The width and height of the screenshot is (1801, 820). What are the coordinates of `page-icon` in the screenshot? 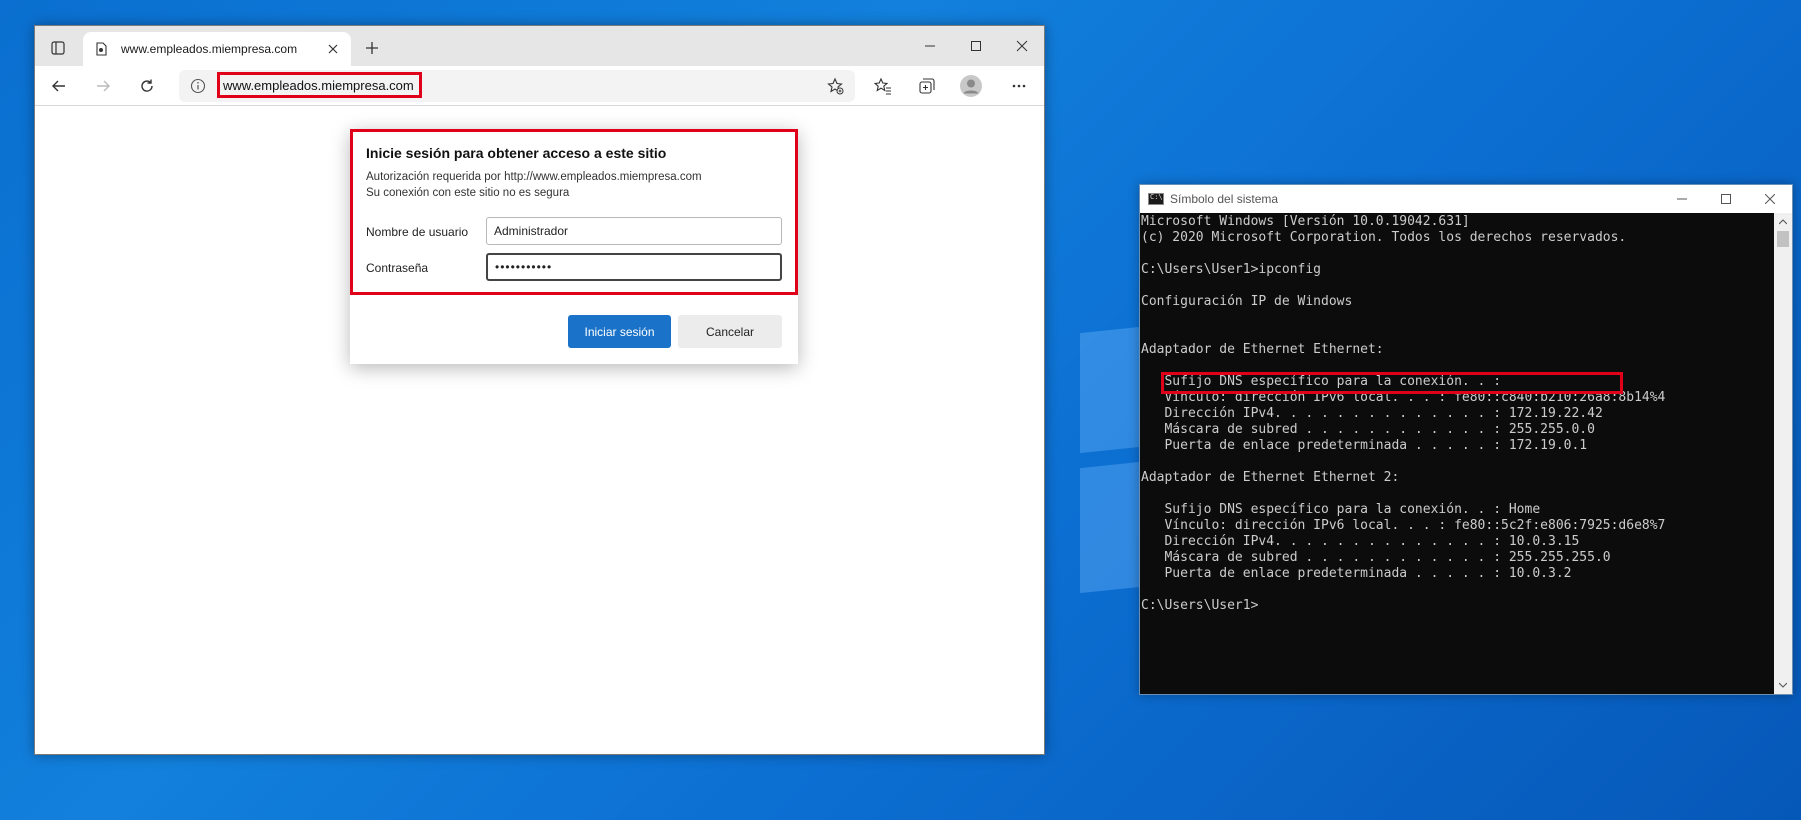 It's located at (101, 49).